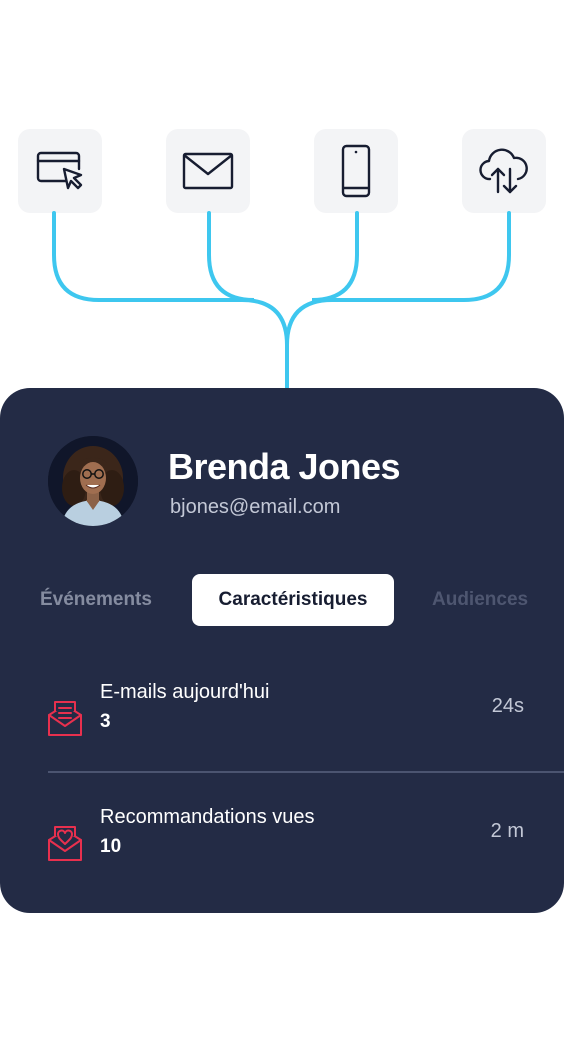  What do you see at coordinates (207, 817) in the screenshot?
I see `row-label: Recommandations vues` at bounding box center [207, 817].